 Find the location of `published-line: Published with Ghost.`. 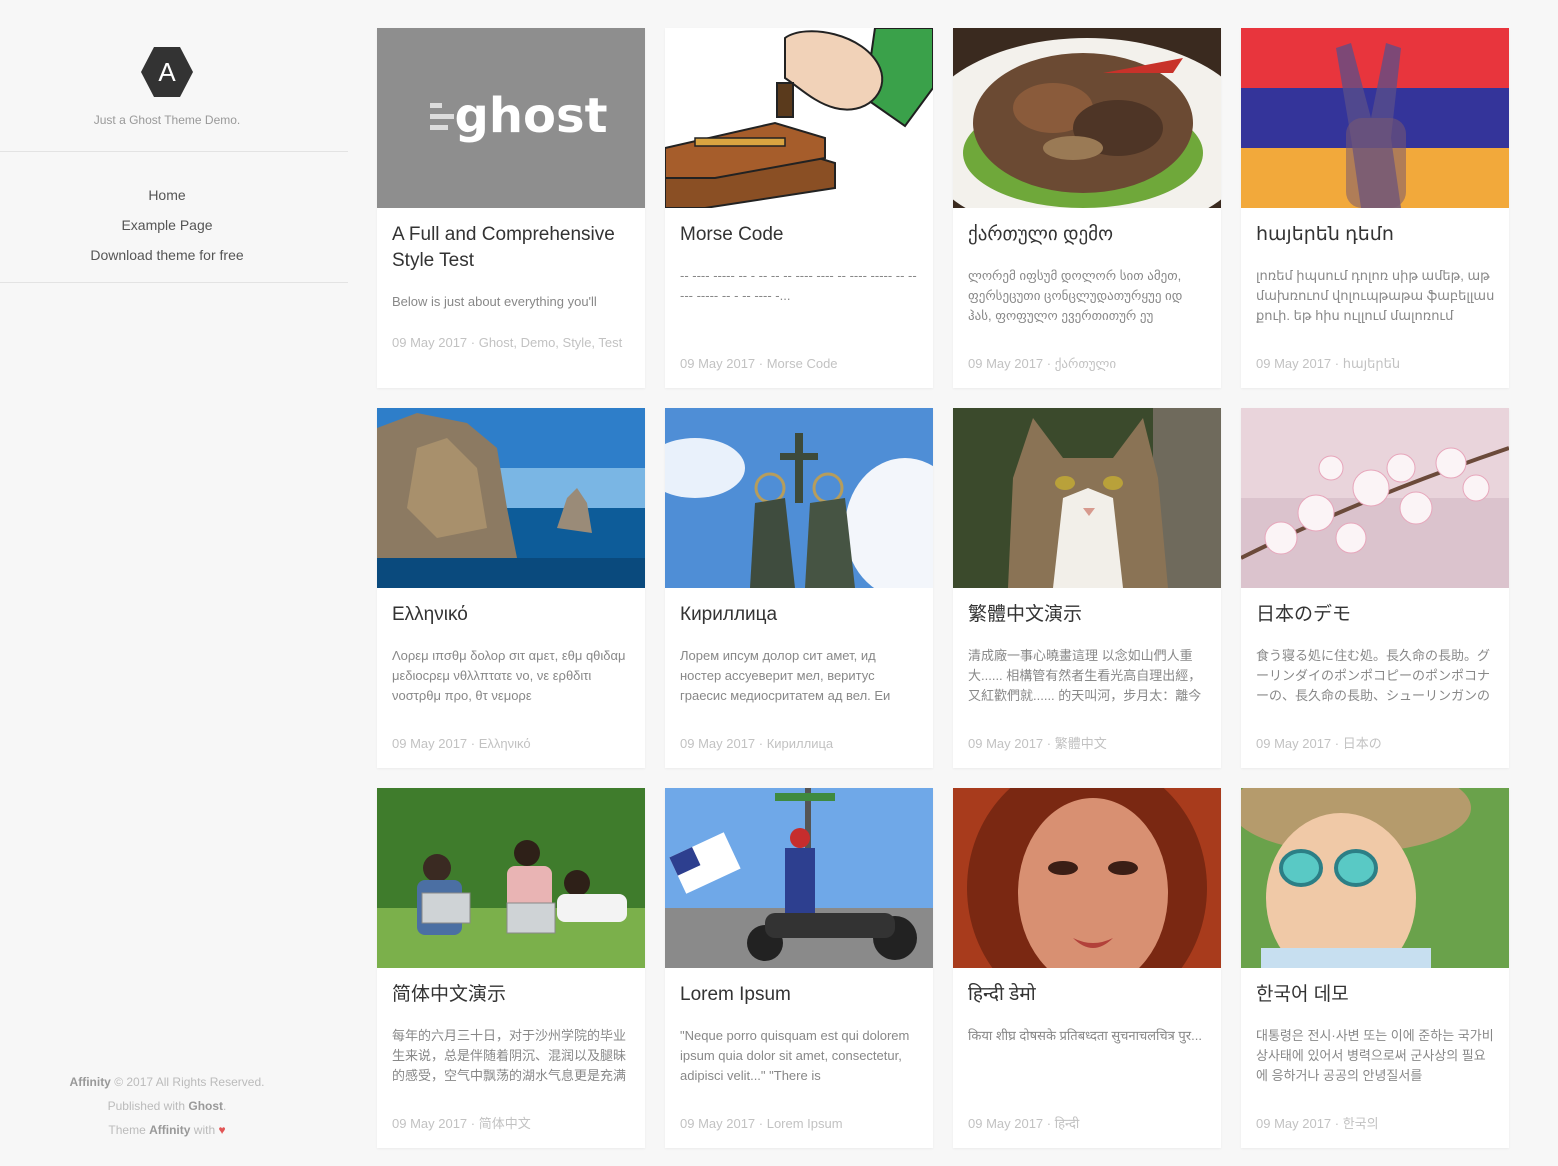

published-line: Published with Ghost. is located at coordinates (167, 1106).